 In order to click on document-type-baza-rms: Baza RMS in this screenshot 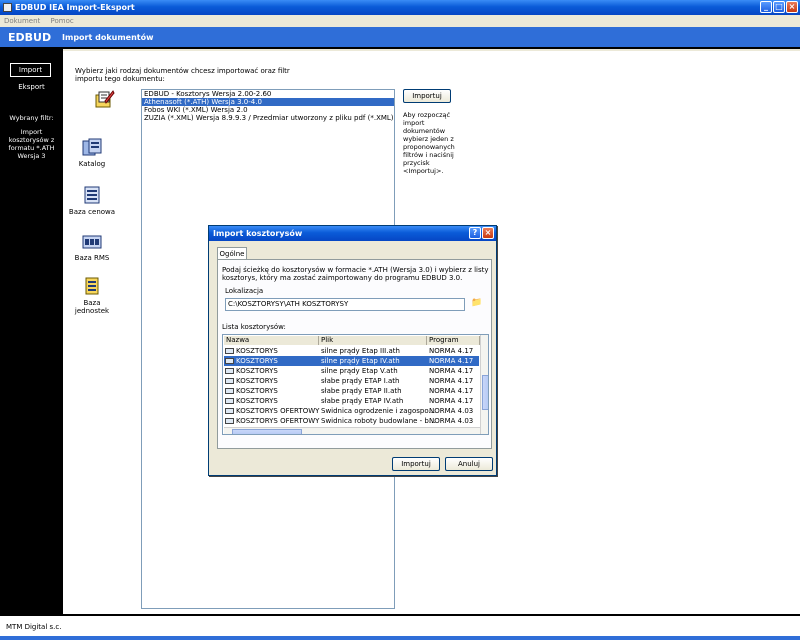, I will do `click(92, 246)`.